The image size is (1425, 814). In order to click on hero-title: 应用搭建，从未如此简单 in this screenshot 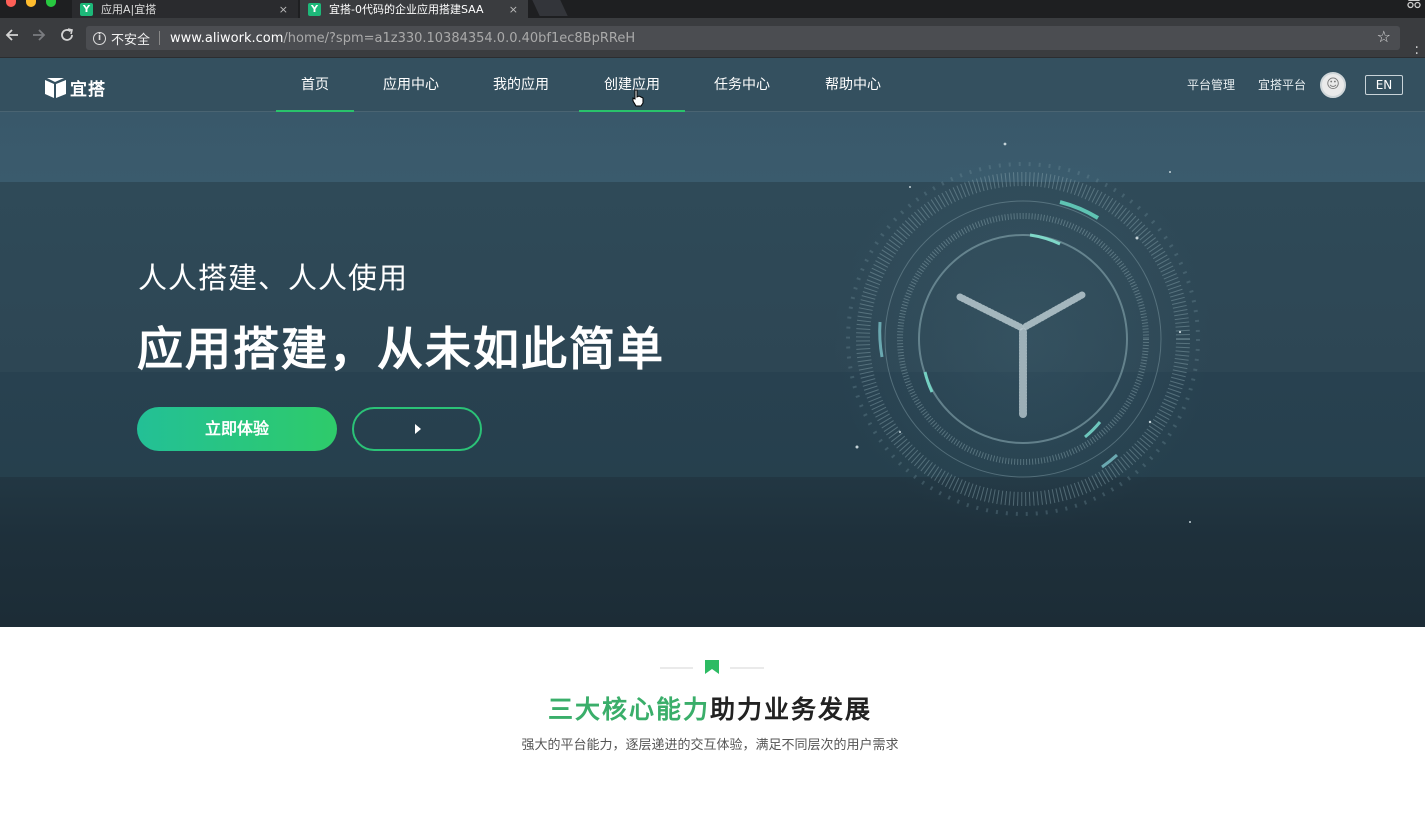, I will do `click(401, 349)`.